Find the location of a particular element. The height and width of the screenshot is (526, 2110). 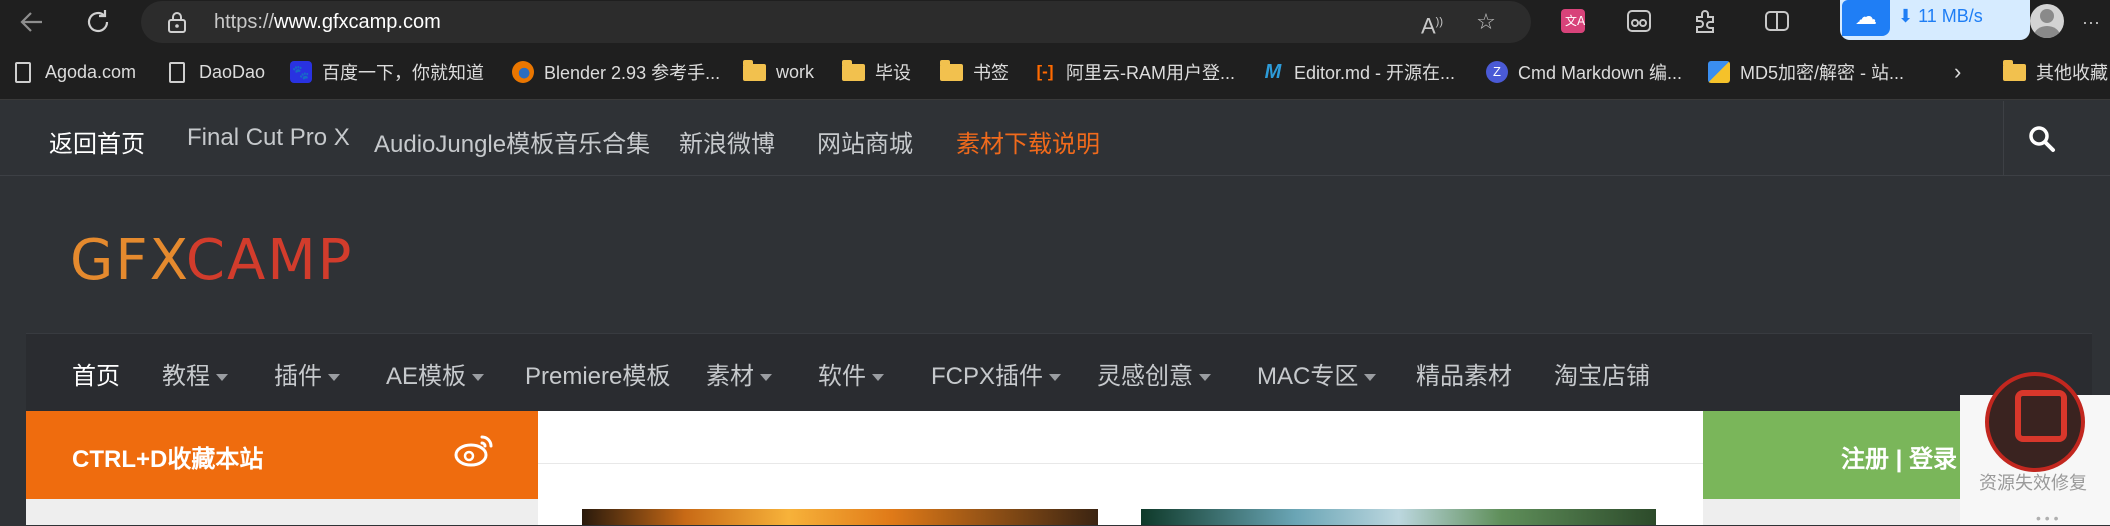

md5-icon is located at coordinates (1719, 72).